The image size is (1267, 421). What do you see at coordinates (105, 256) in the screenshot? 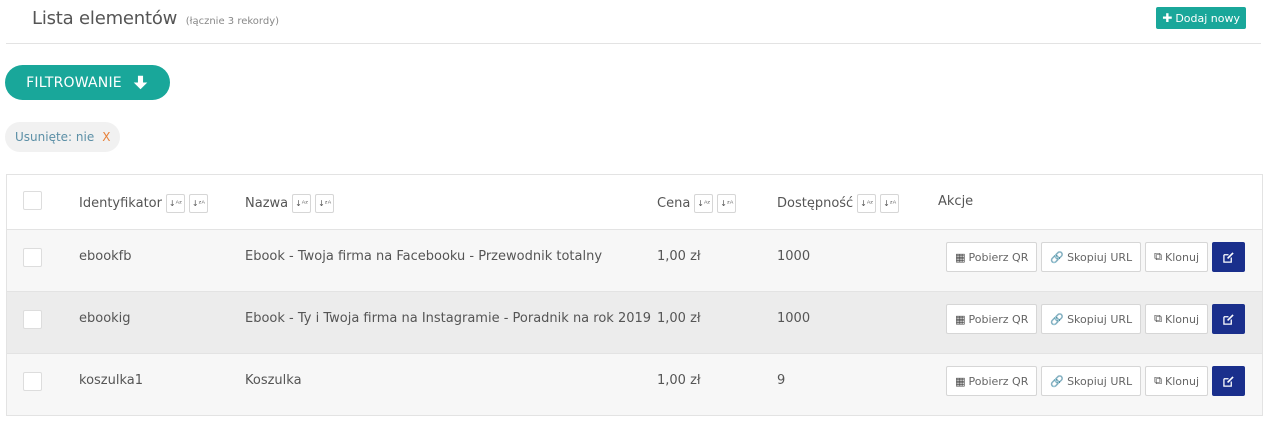
I see `cell-id: ebookfb` at bounding box center [105, 256].